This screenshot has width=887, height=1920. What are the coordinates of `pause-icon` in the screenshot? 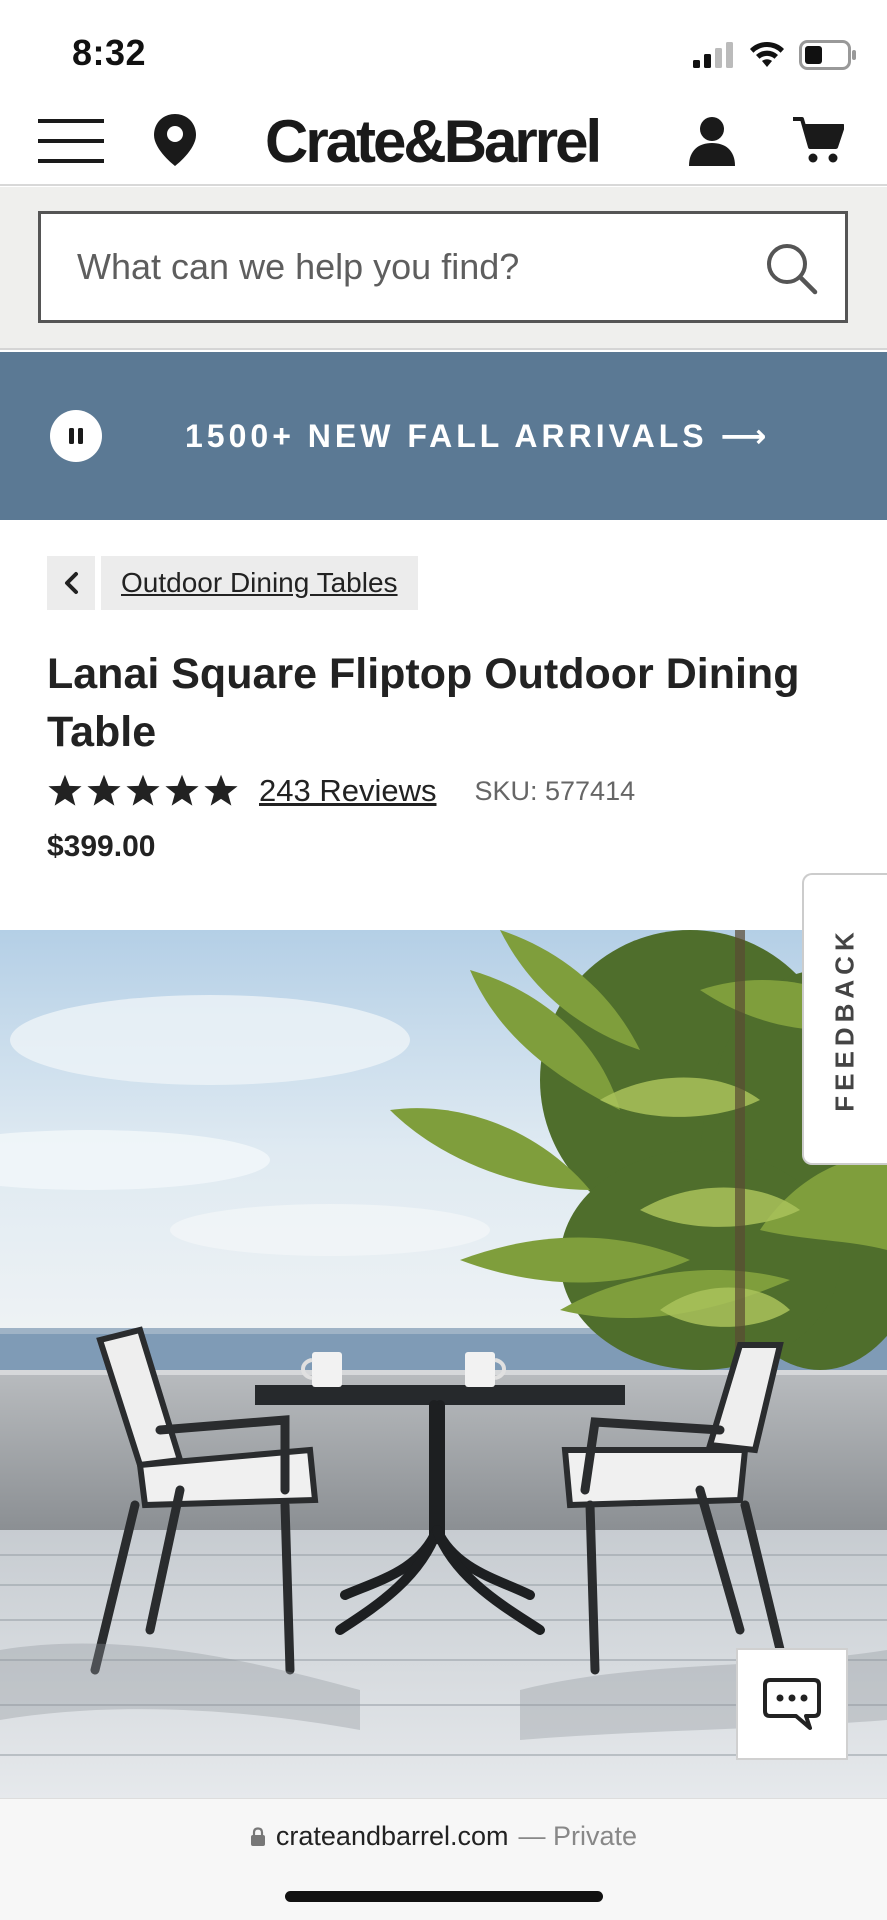 It's located at (76, 436).